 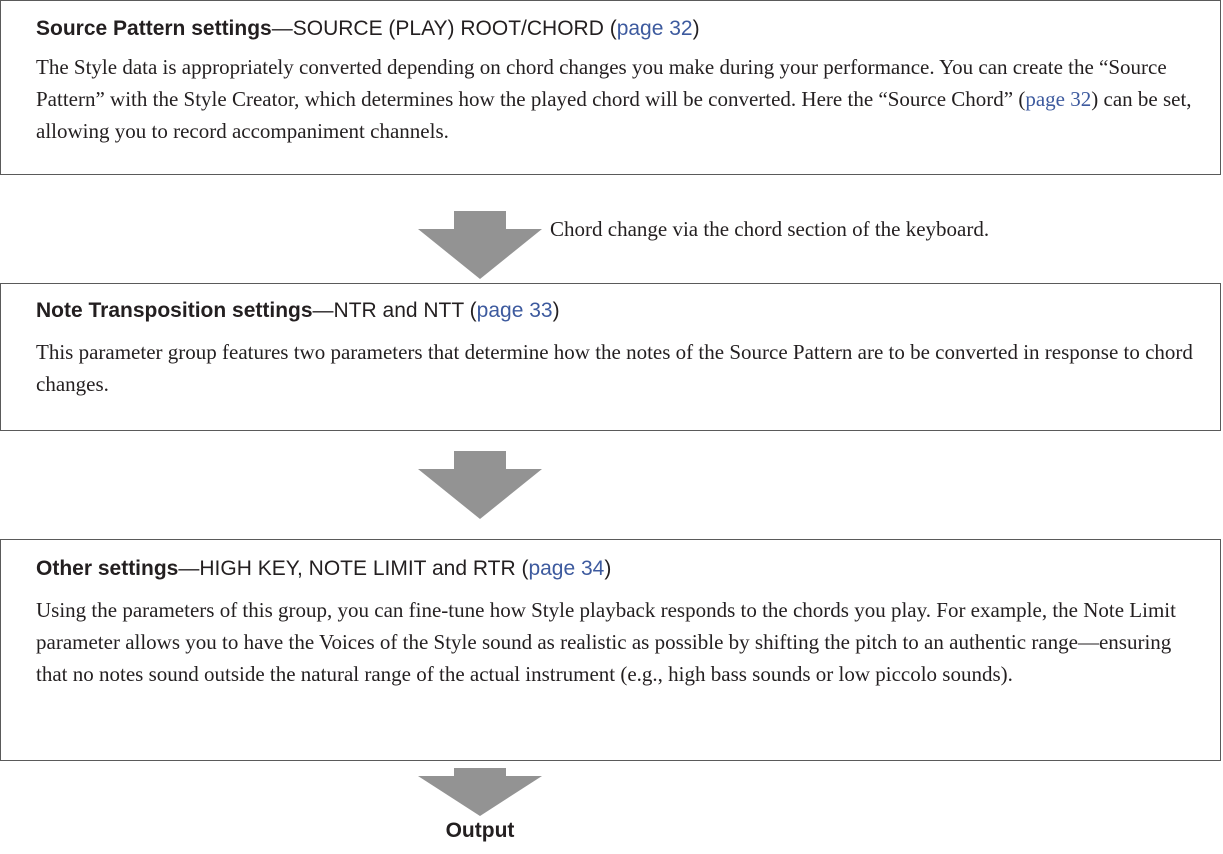 What do you see at coordinates (556, 310) in the screenshot?
I see `note-transposition-title-close: )` at bounding box center [556, 310].